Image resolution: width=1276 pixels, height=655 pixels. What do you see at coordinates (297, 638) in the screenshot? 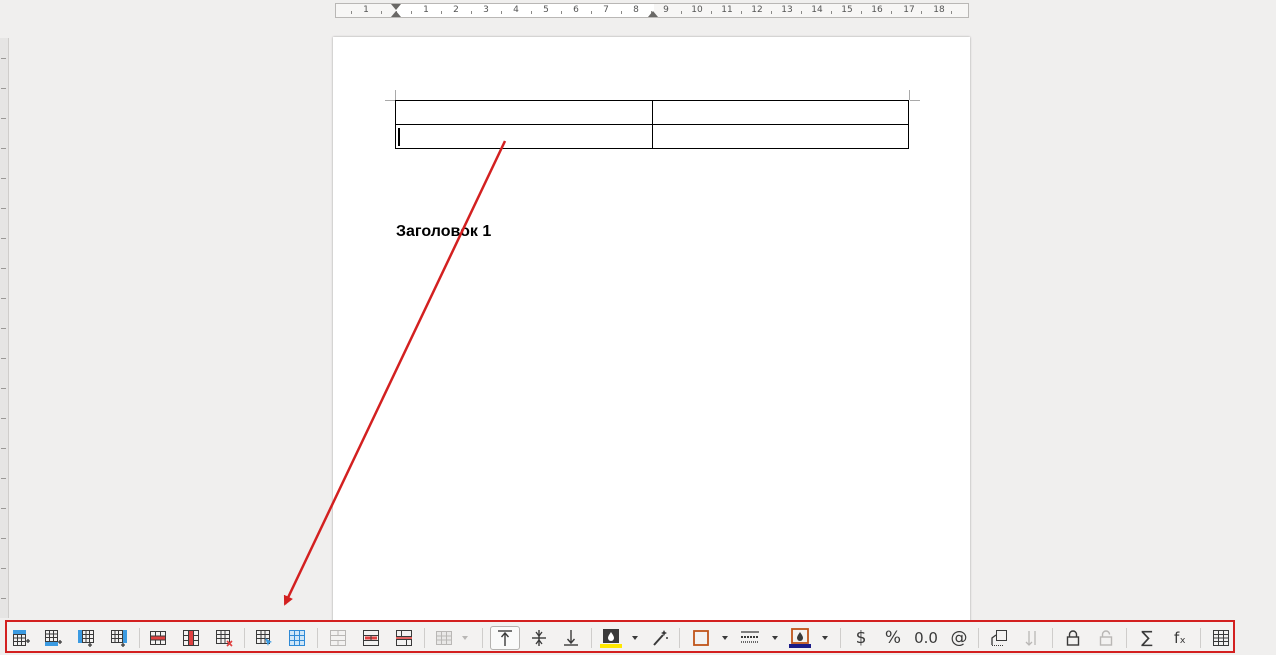
I see `select-table-icon` at bounding box center [297, 638].